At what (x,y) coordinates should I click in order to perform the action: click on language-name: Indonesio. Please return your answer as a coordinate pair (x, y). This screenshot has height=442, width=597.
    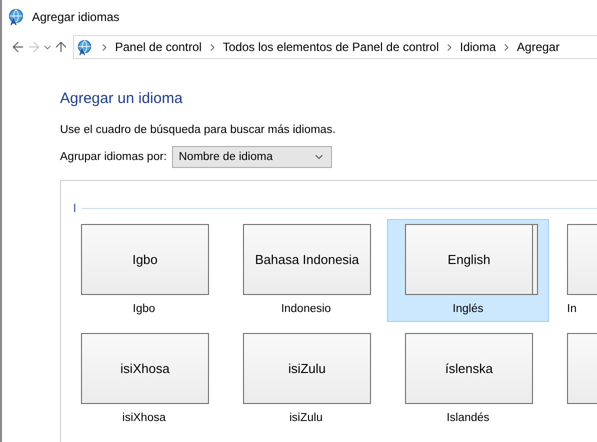
    Looking at the image, I should click on (306, 310).